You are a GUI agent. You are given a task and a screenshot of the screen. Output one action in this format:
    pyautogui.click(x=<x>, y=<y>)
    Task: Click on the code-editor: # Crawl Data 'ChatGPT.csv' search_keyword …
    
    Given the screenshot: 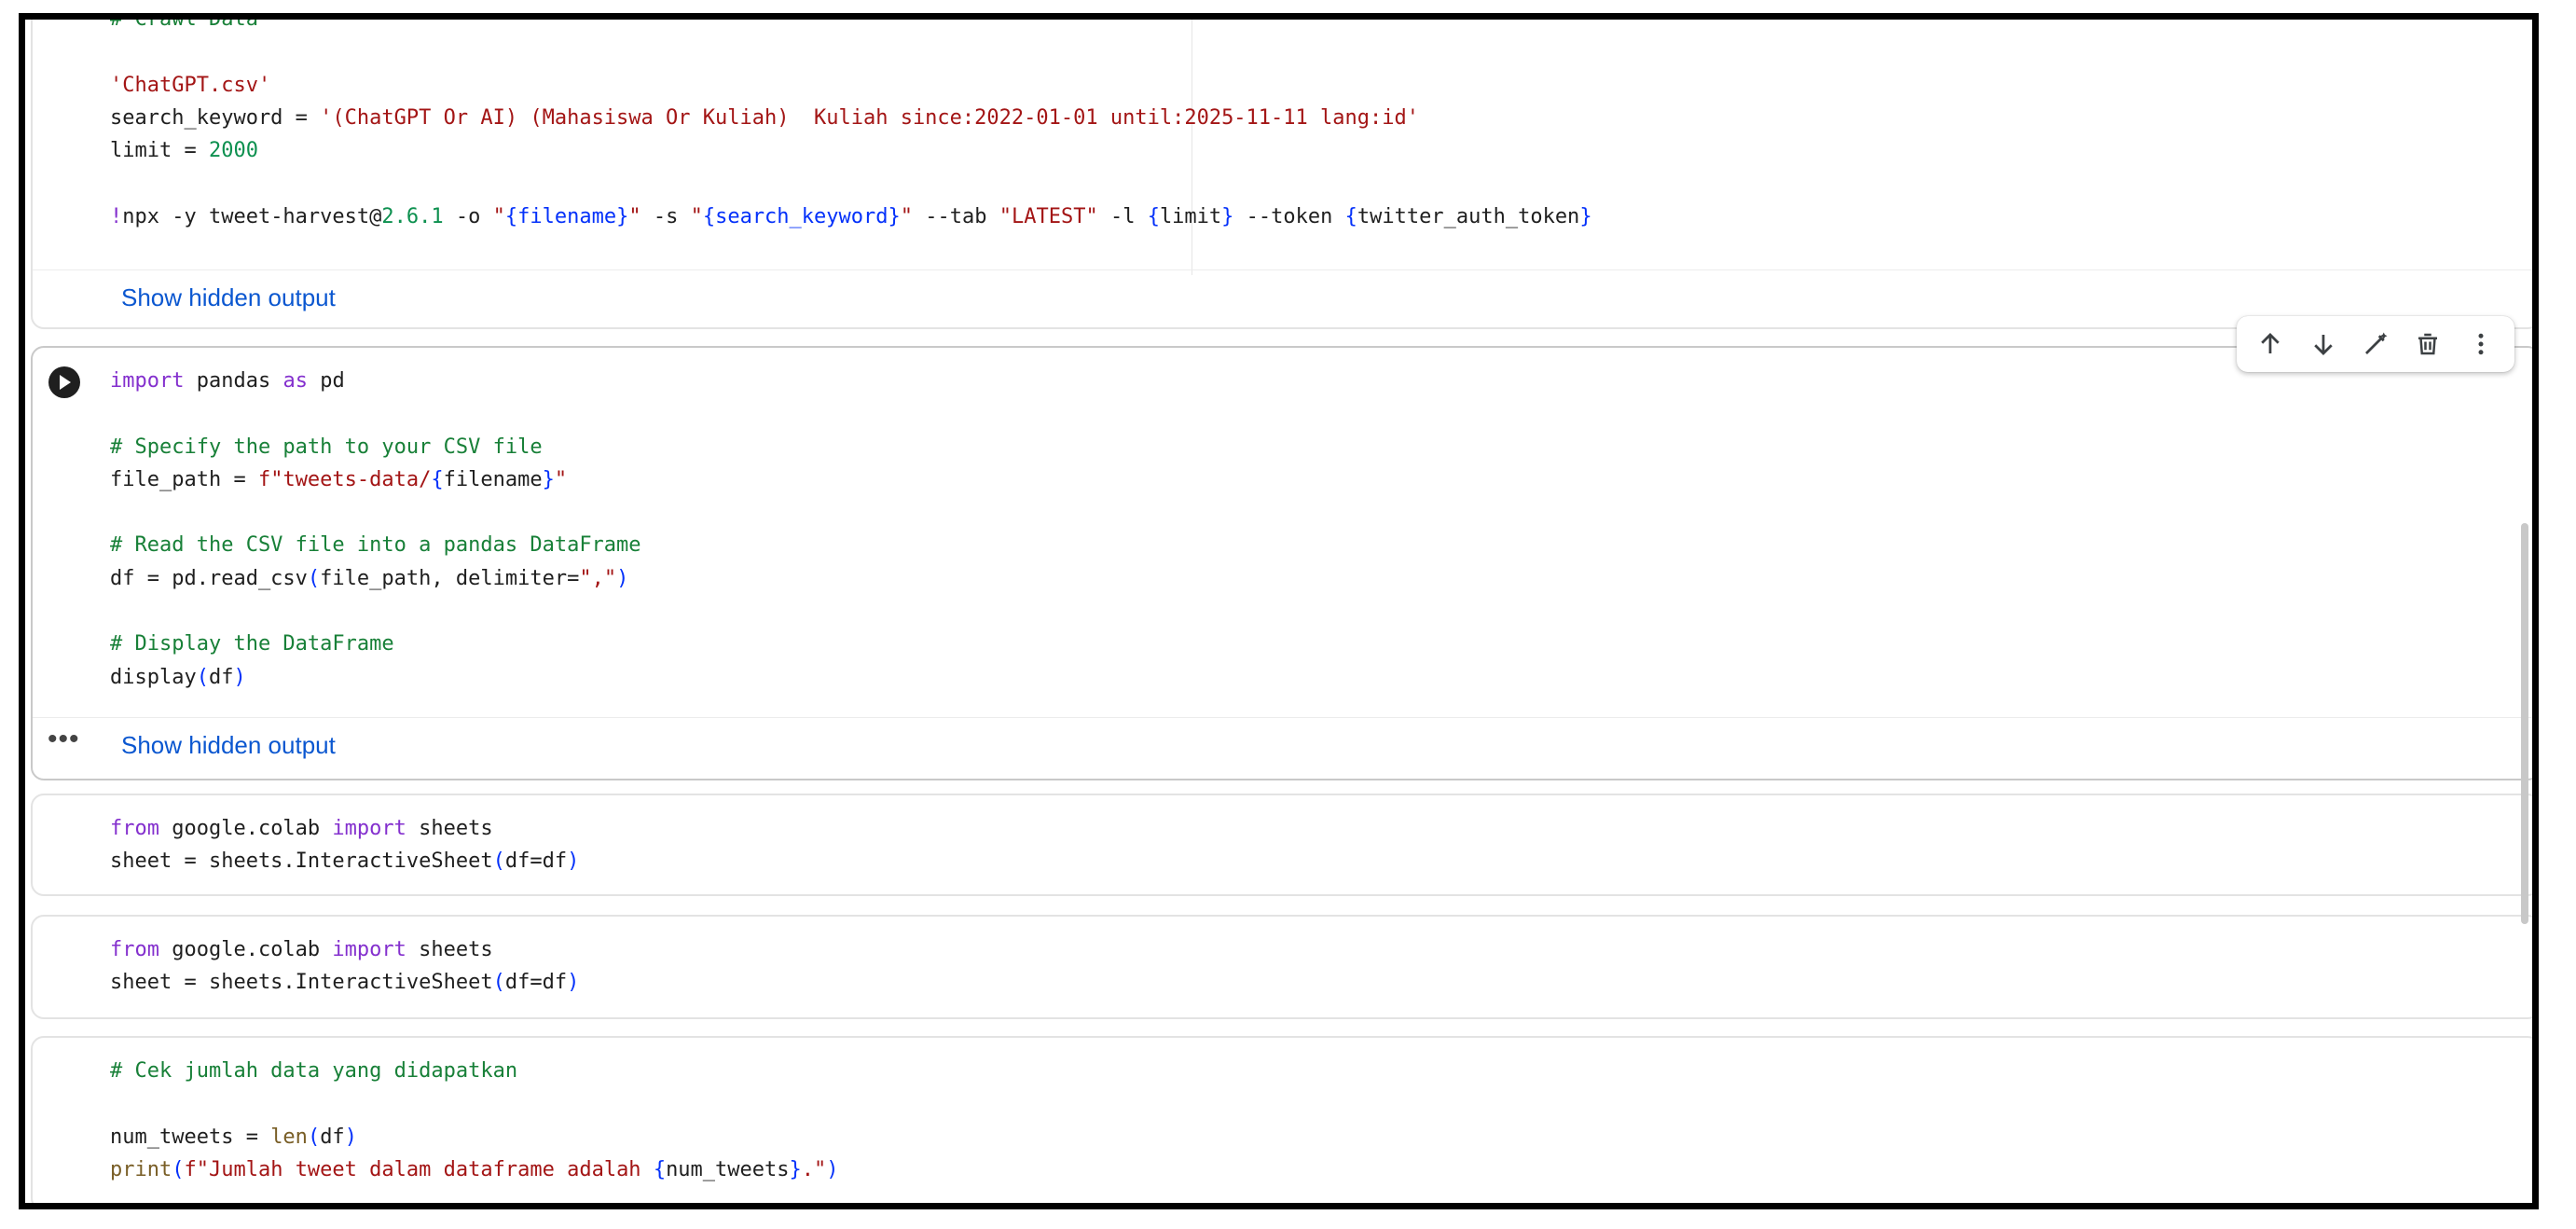 What is the action you would take?
    pyautogui.click(x=851, y=123)
    